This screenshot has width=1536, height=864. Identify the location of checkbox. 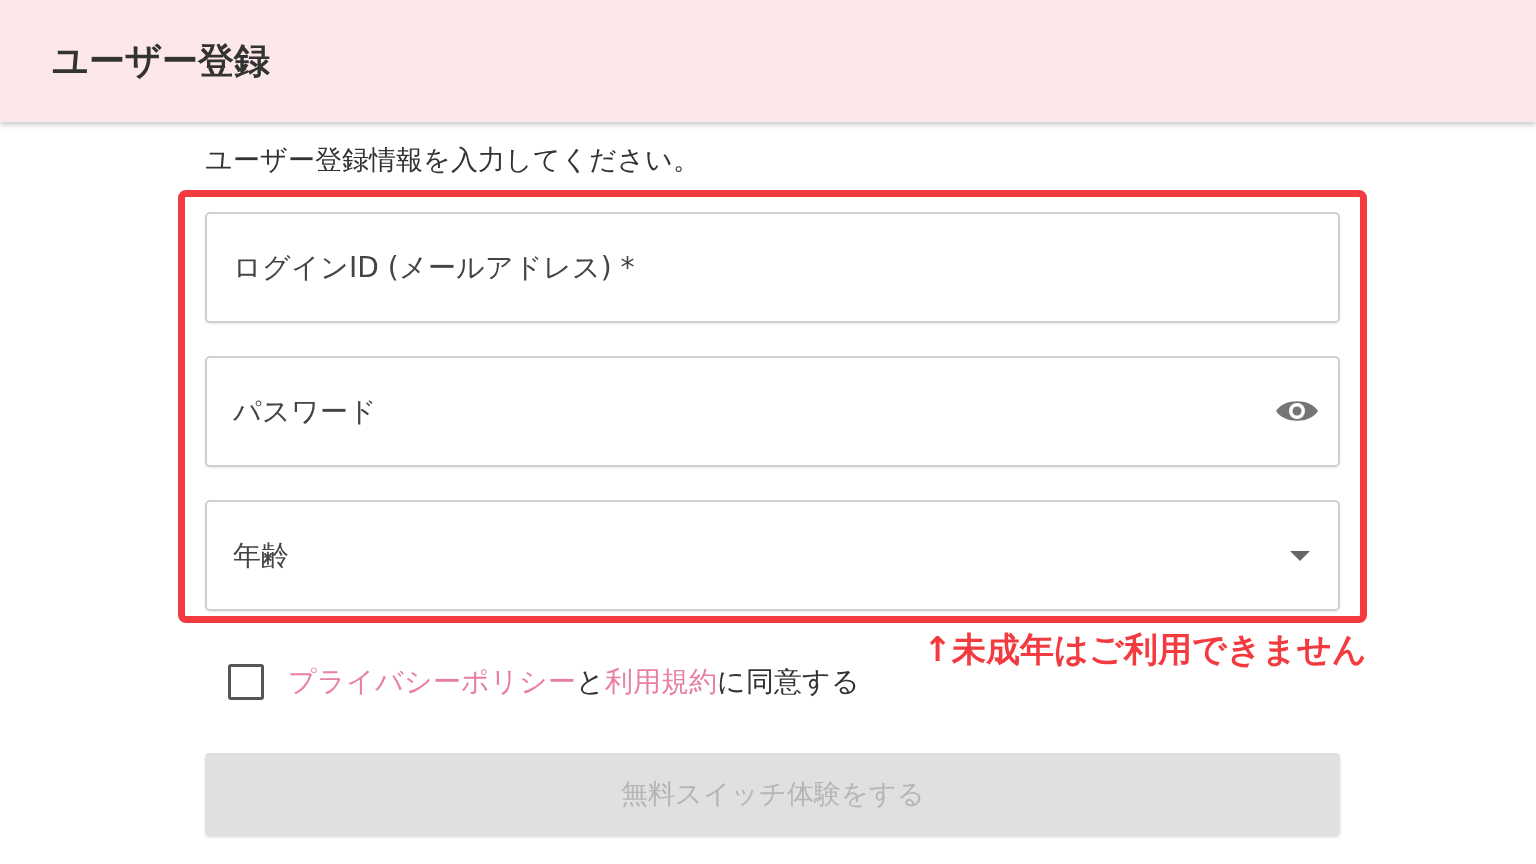
(246, 682).